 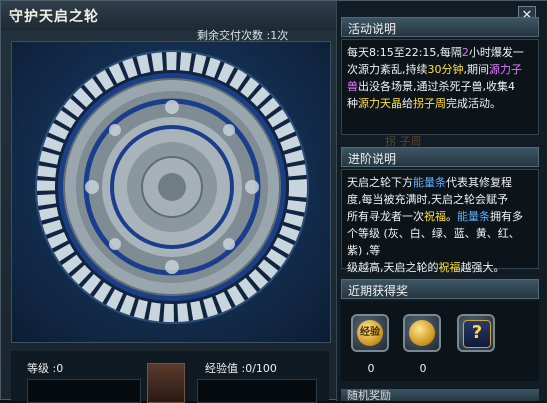 I want to click on activity-line-2: 次源力紊乱,持续30分钟,期间源力子, so click(x=434, y=69).